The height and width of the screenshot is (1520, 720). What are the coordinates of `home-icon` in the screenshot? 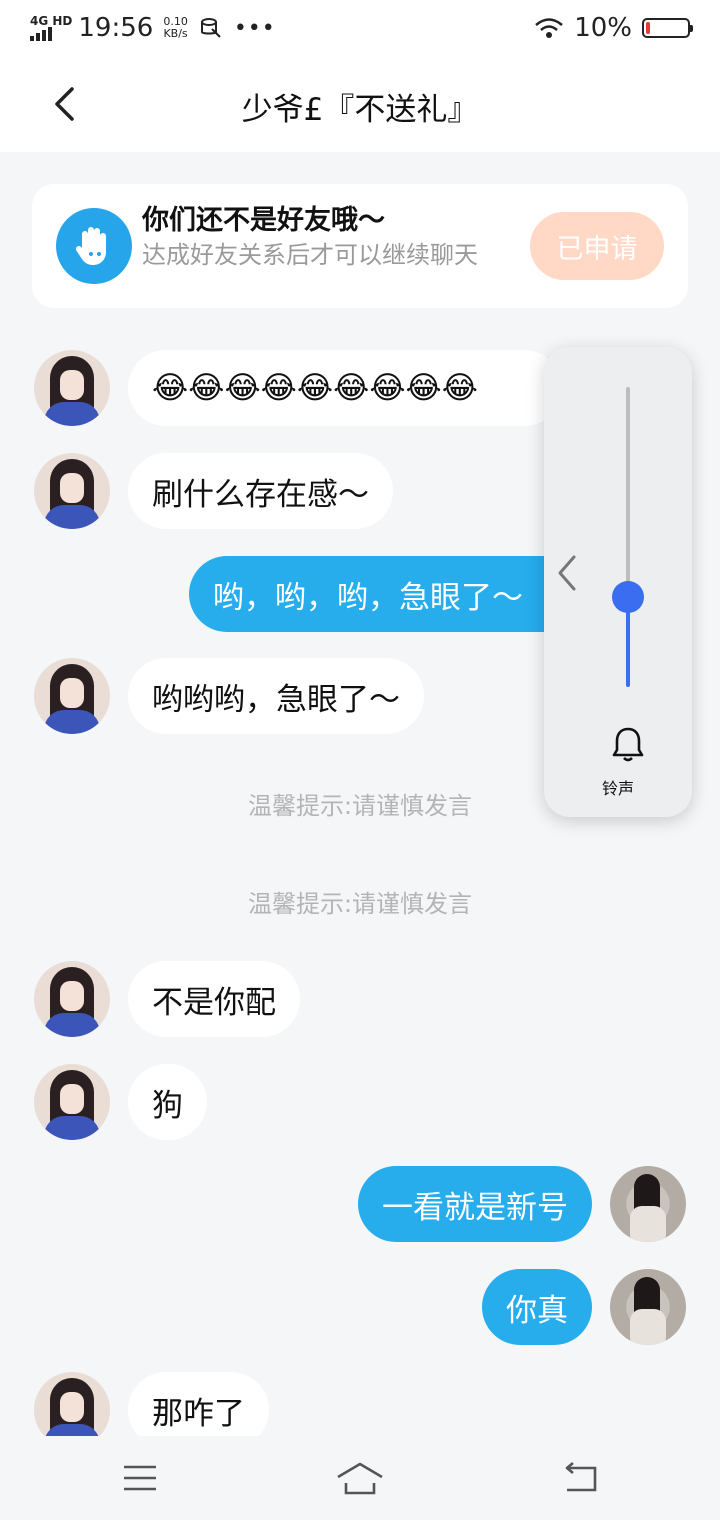 It's located at (360, 1478).